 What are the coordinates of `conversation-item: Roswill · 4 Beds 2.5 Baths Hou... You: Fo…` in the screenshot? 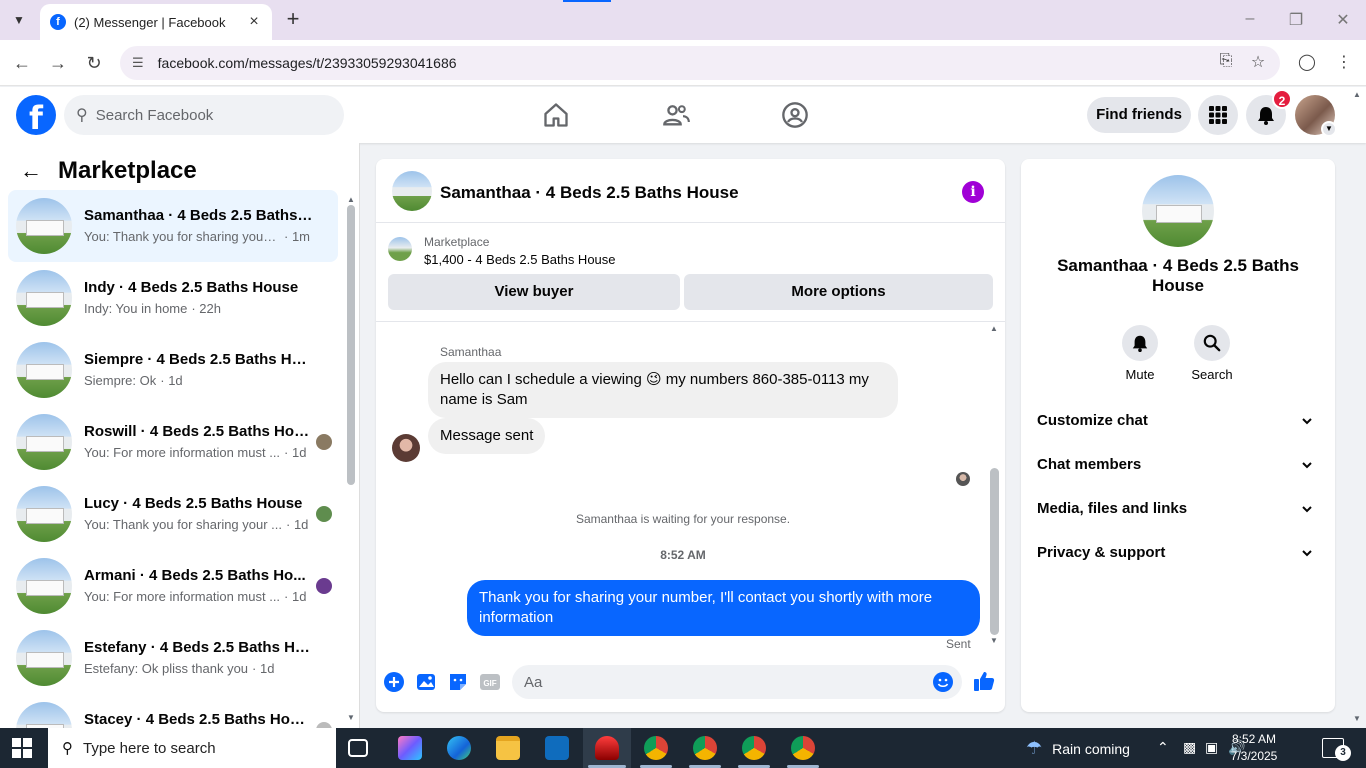 It's located at (173, 442).